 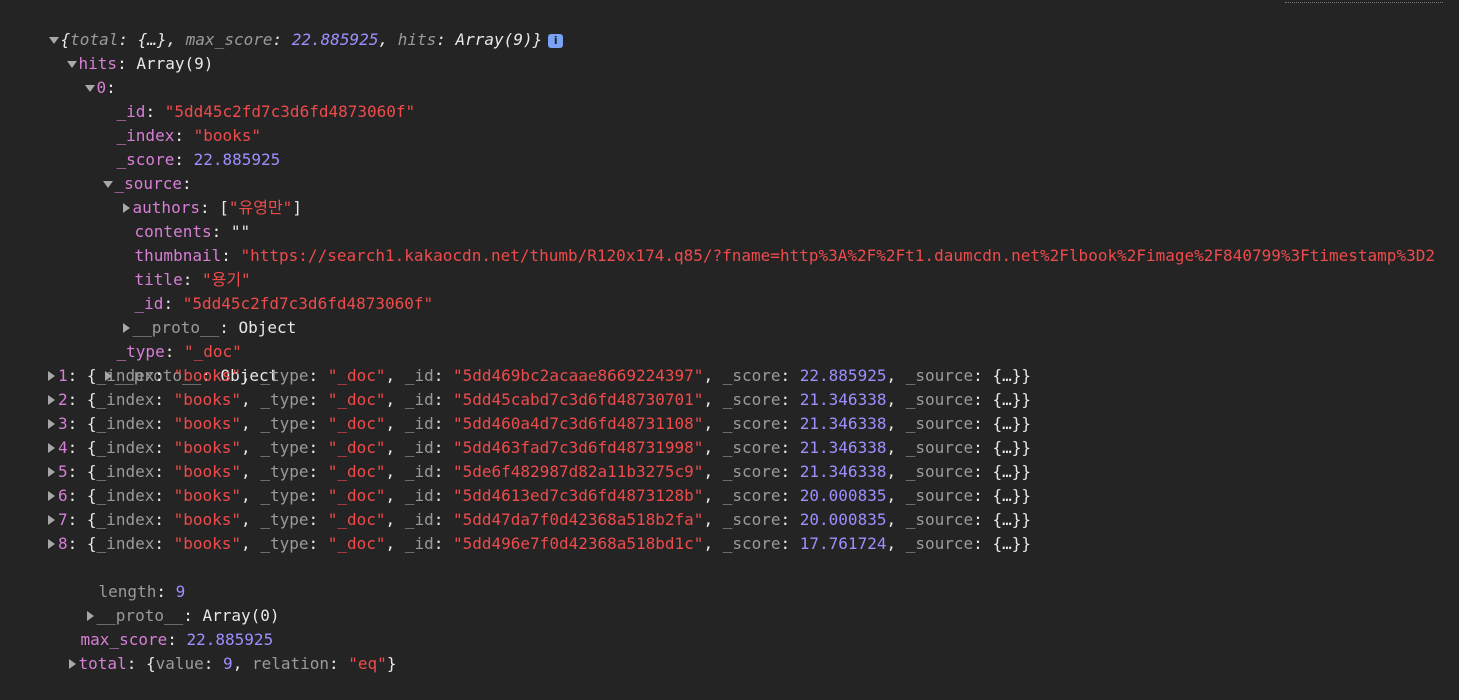 I want to click on preview-hits-key: hits, so click(x=417, y=39).